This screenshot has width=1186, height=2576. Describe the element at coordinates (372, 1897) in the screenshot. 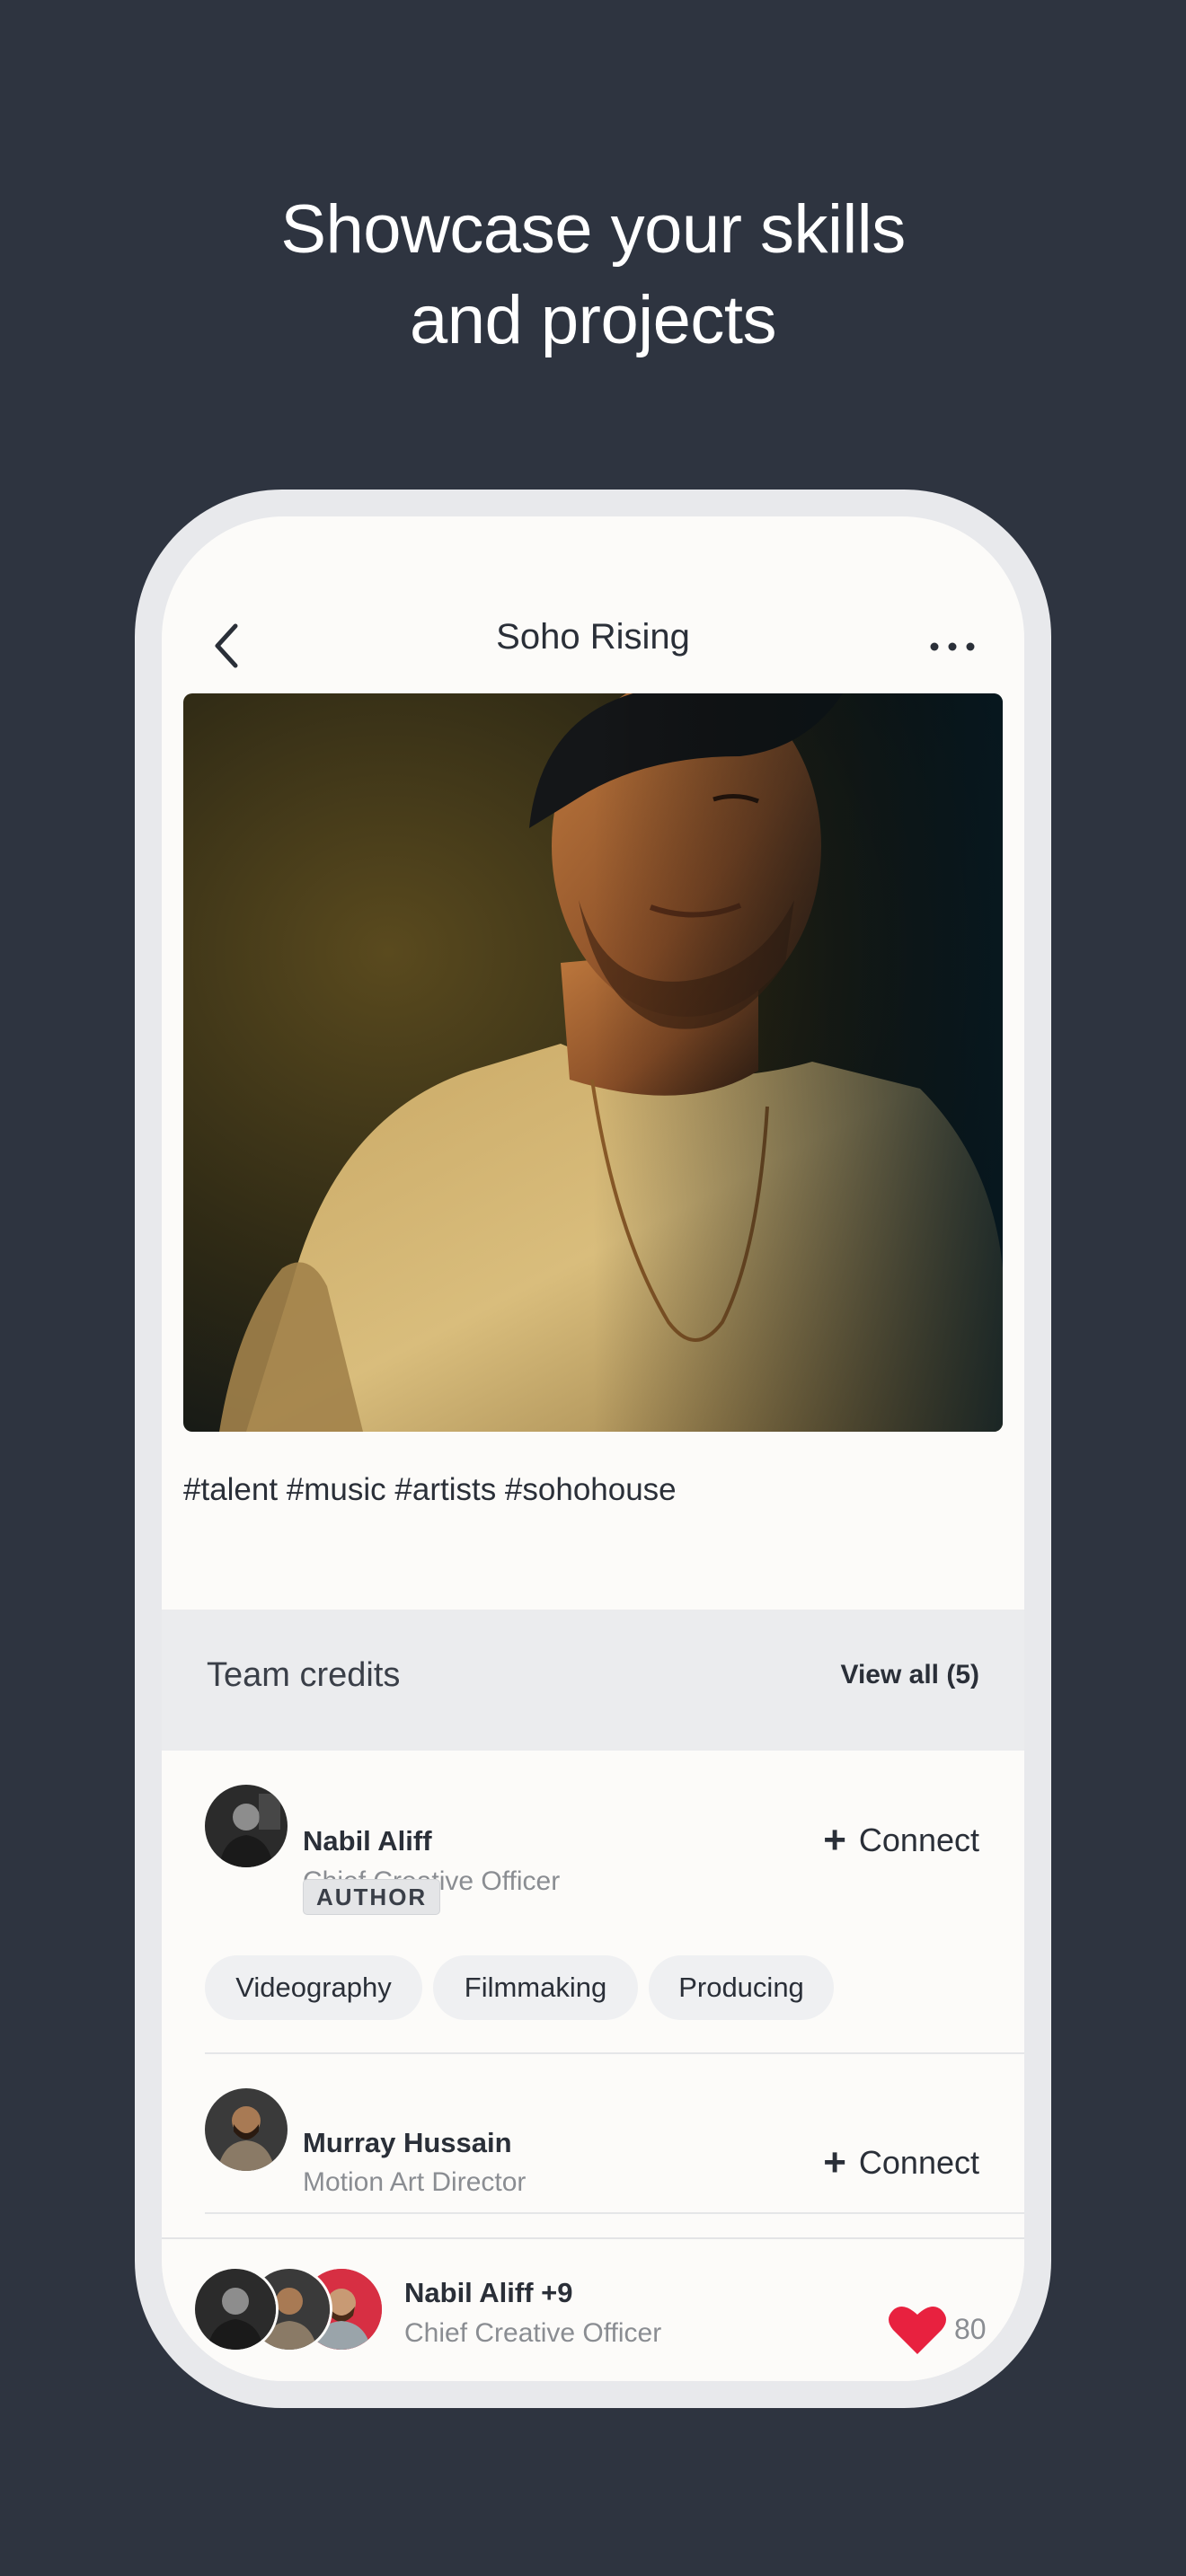

I see `author-badge: AUTHOR` at that location.